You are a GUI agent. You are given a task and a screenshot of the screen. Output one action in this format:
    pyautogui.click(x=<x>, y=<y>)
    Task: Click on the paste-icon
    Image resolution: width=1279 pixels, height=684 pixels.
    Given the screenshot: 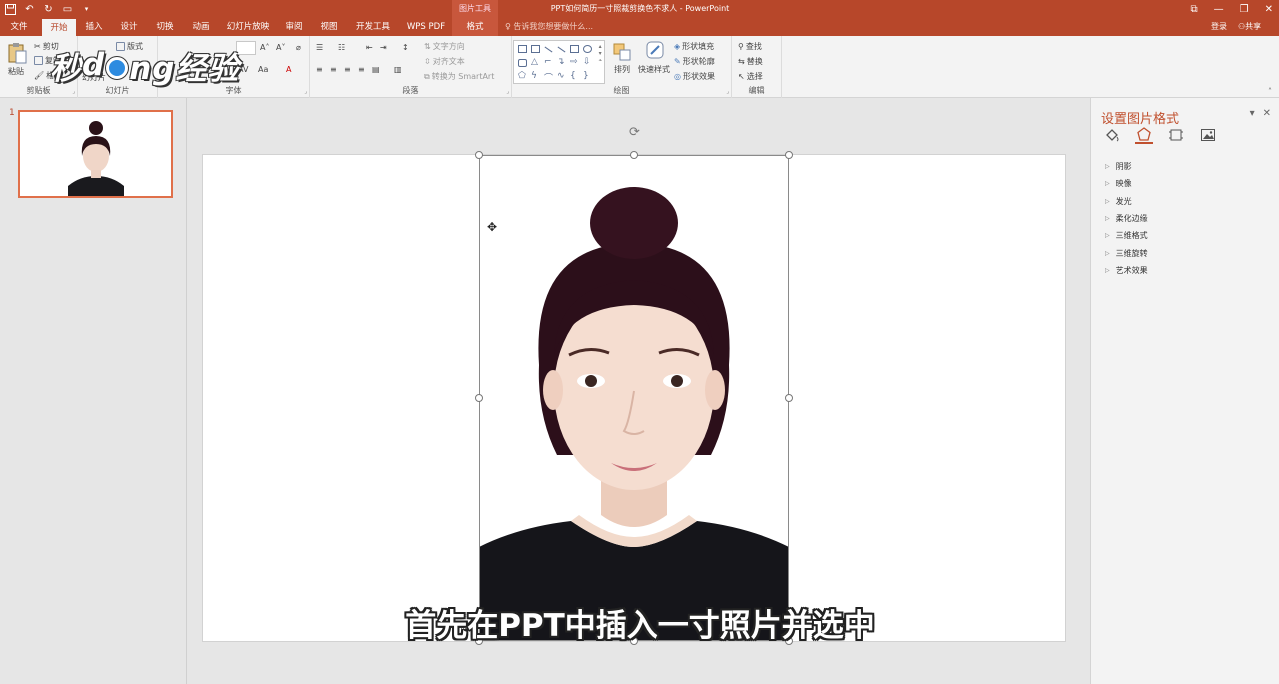 What is the action you would take?
    pyautogui.click(x=17, y=53)
    